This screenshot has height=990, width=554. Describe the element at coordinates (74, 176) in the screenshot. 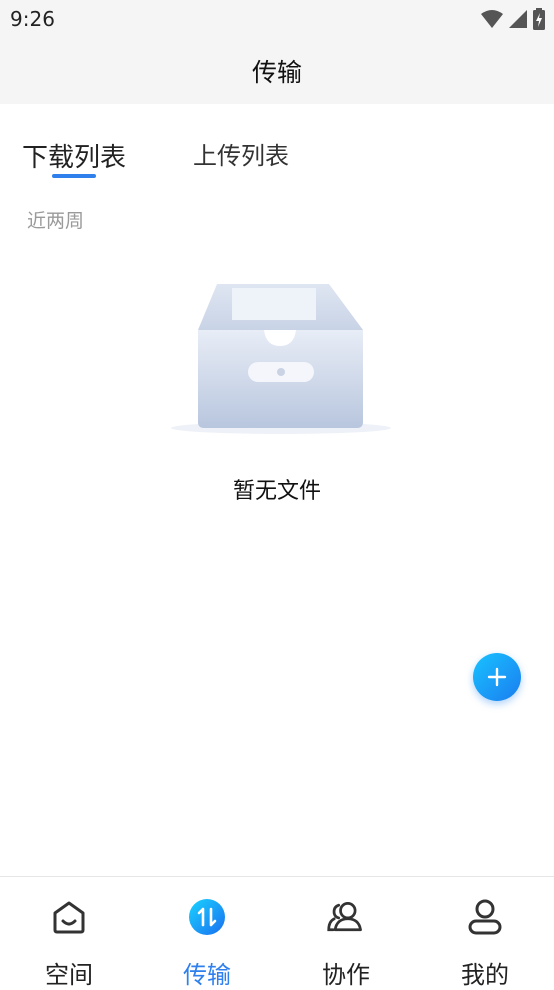

I see `active-tab-indicator` at that location.